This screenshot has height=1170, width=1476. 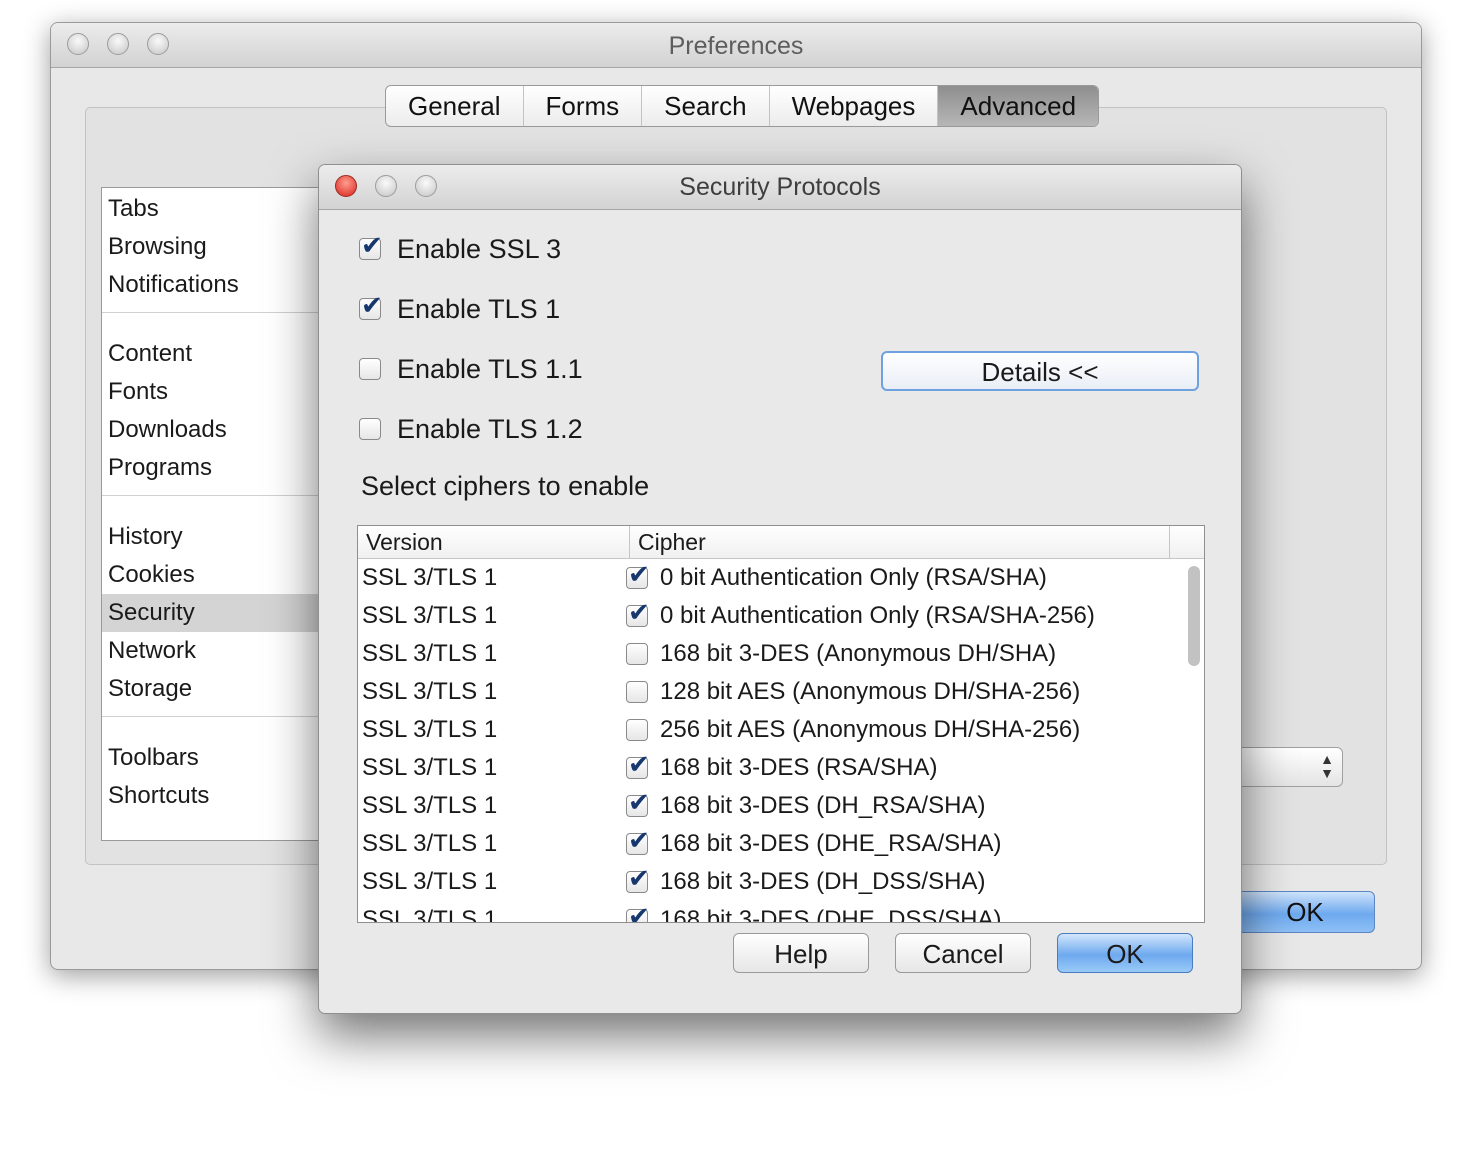 I want to click on table-row: SSL 3/TLS 1 ✔ 168 bit 3-DES (DH_RSA/SHA), so click(x=781, y=806).